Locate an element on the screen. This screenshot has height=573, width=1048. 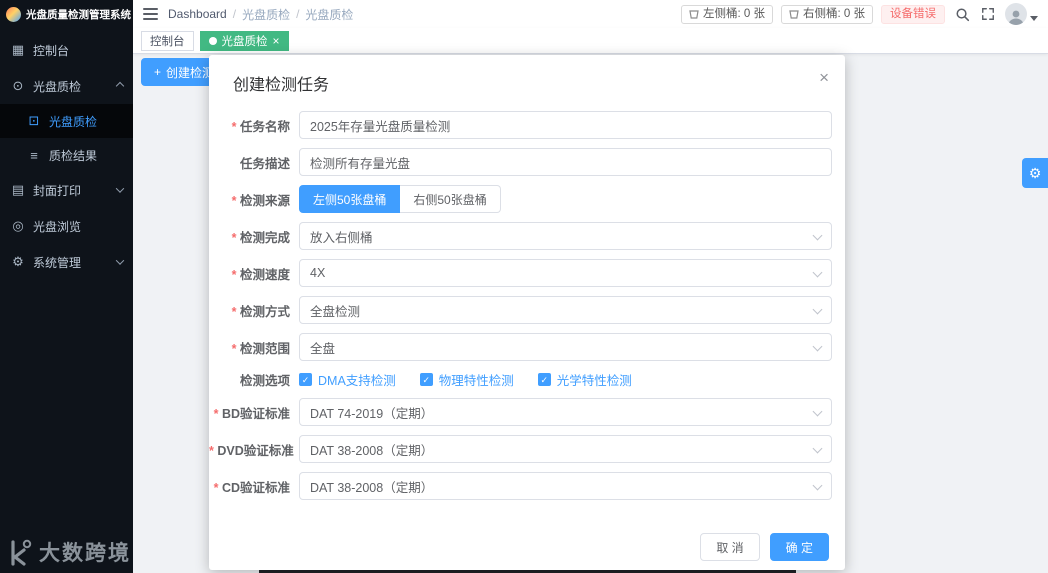
checkbox-optical: ✓ 光学特性检测 is located at coordinates (584, 379).